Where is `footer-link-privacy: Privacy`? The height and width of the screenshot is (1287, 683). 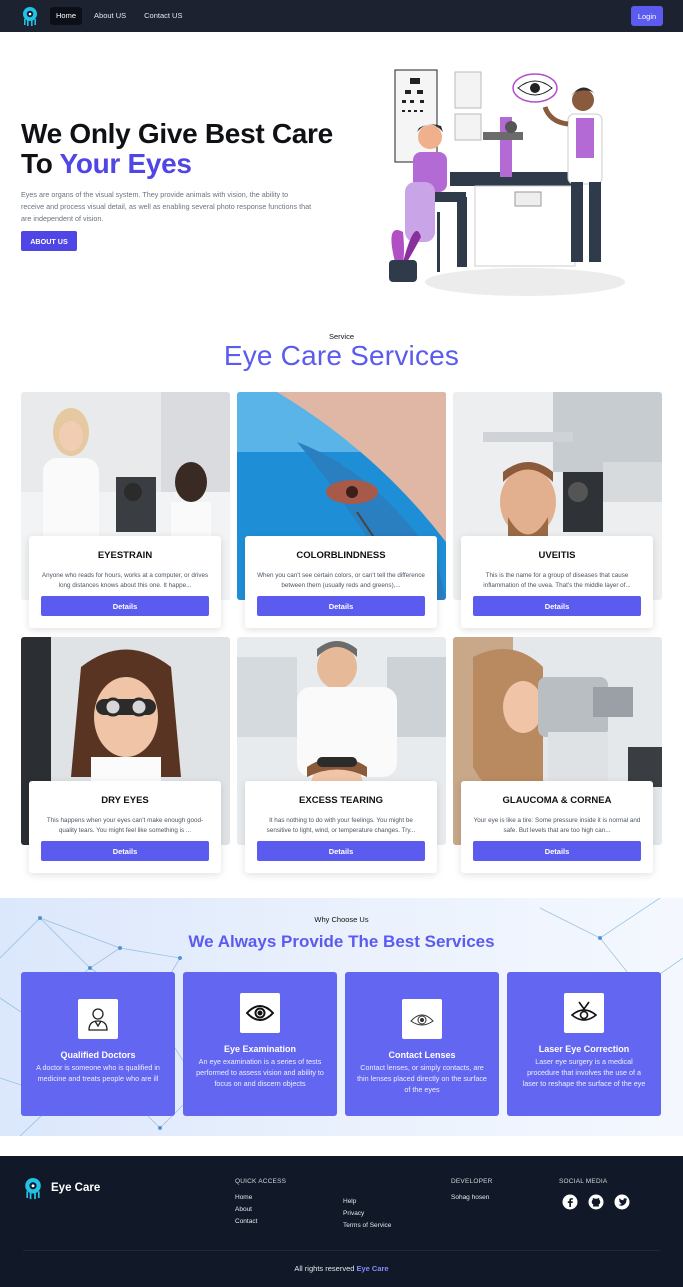
footer-link-privacy: Privacy is located at coordinates (353, 1213).